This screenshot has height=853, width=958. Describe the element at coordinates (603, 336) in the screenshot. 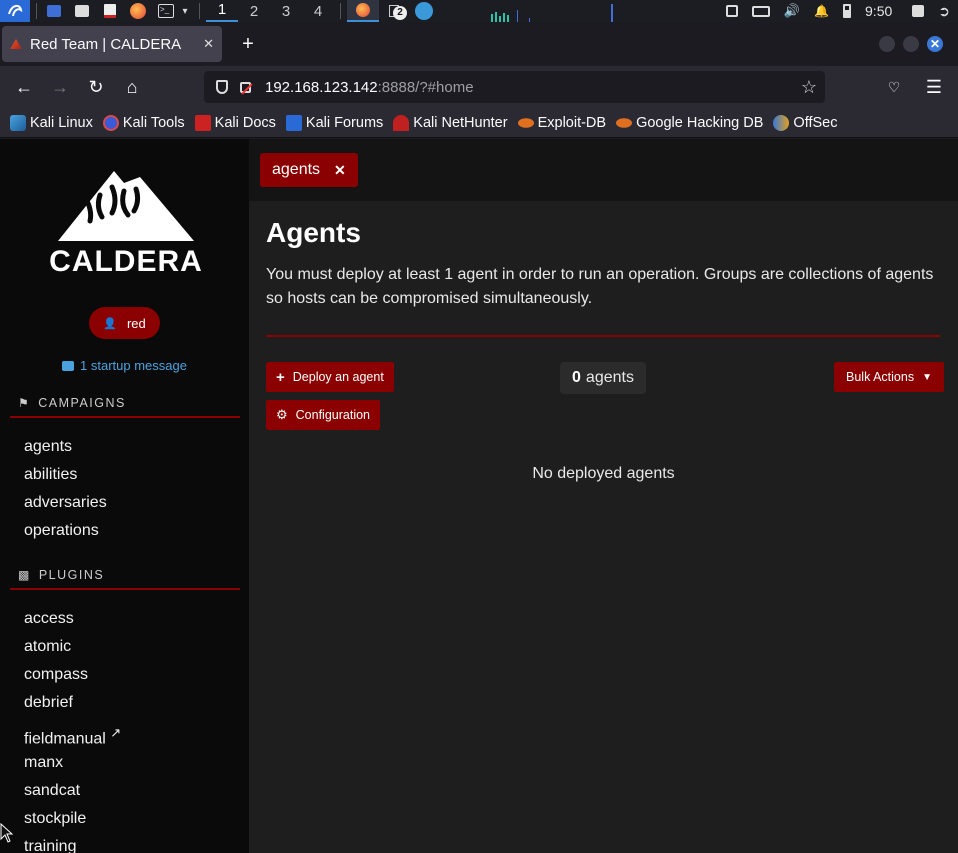

I see `divider` at that location.